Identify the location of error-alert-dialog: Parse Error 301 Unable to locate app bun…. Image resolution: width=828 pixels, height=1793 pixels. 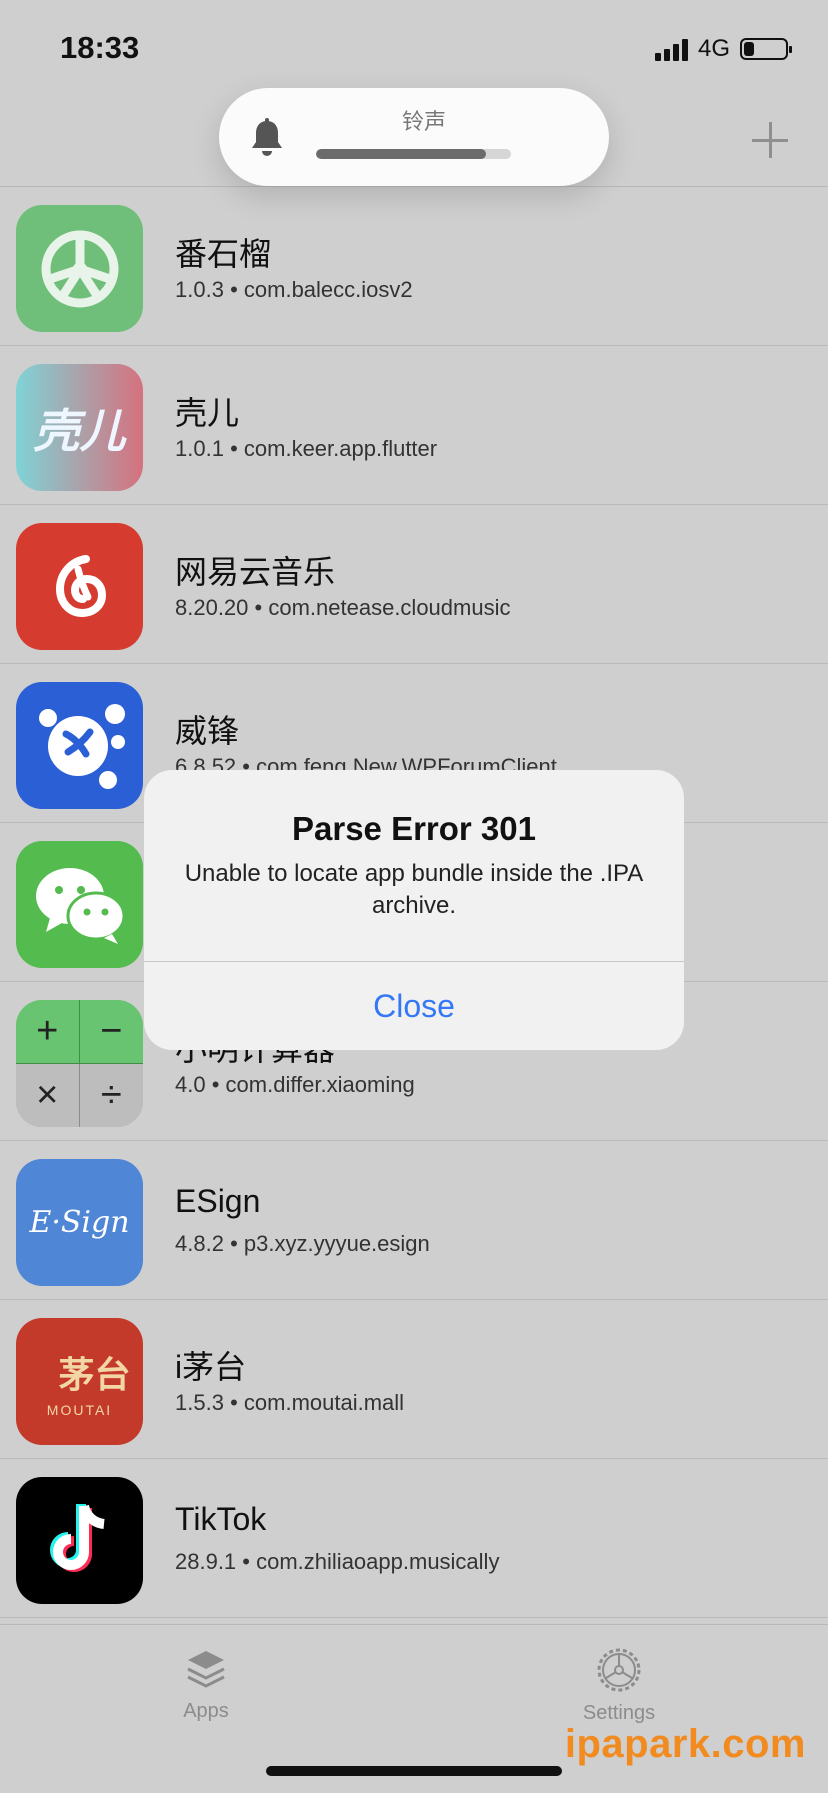
(414, 910).